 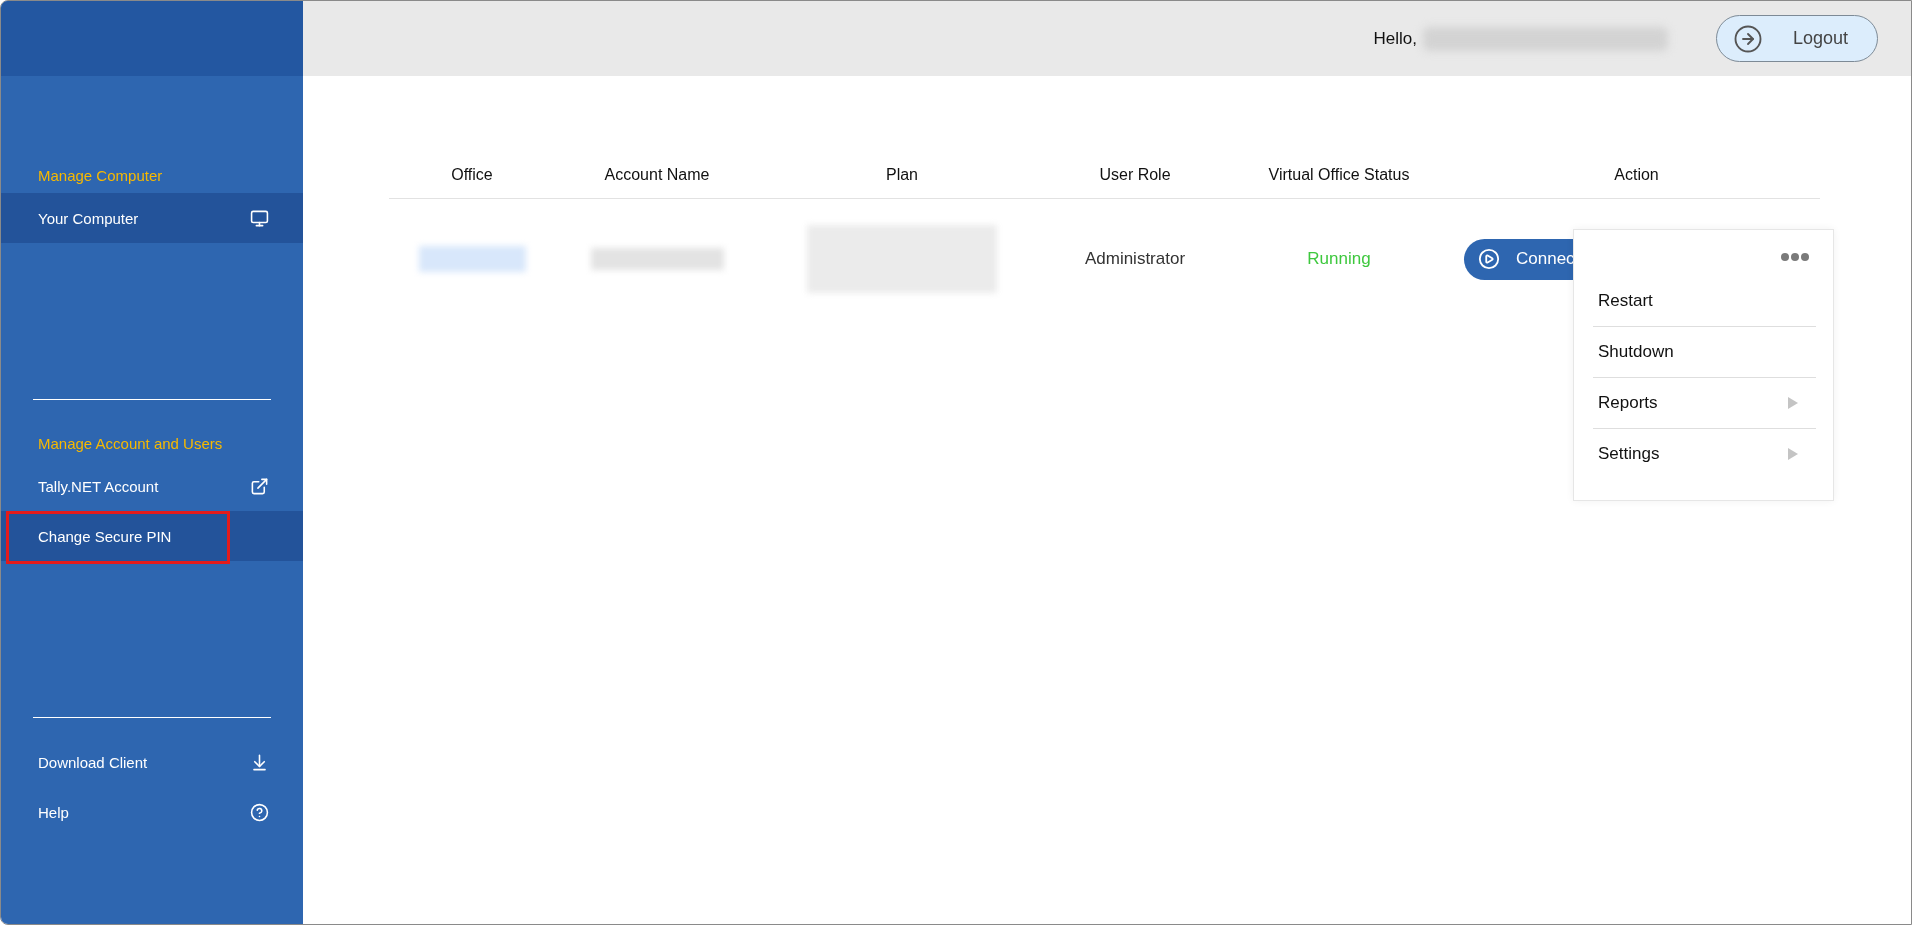 What do you see at coordinates (472, 174) in the screenshot?
I see `column-header: Office` at bounding box center [472, 174].